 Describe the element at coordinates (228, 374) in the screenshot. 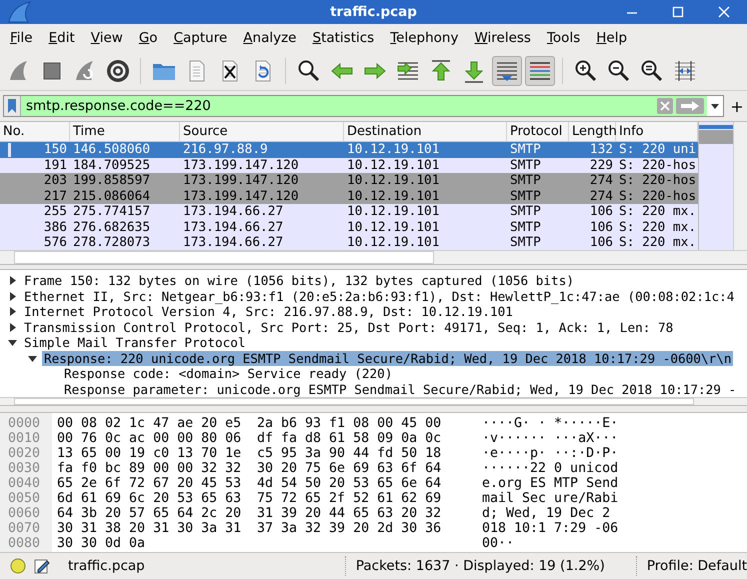

I see `tree-item: Response code: <domain> Service ready (220)` at that location.